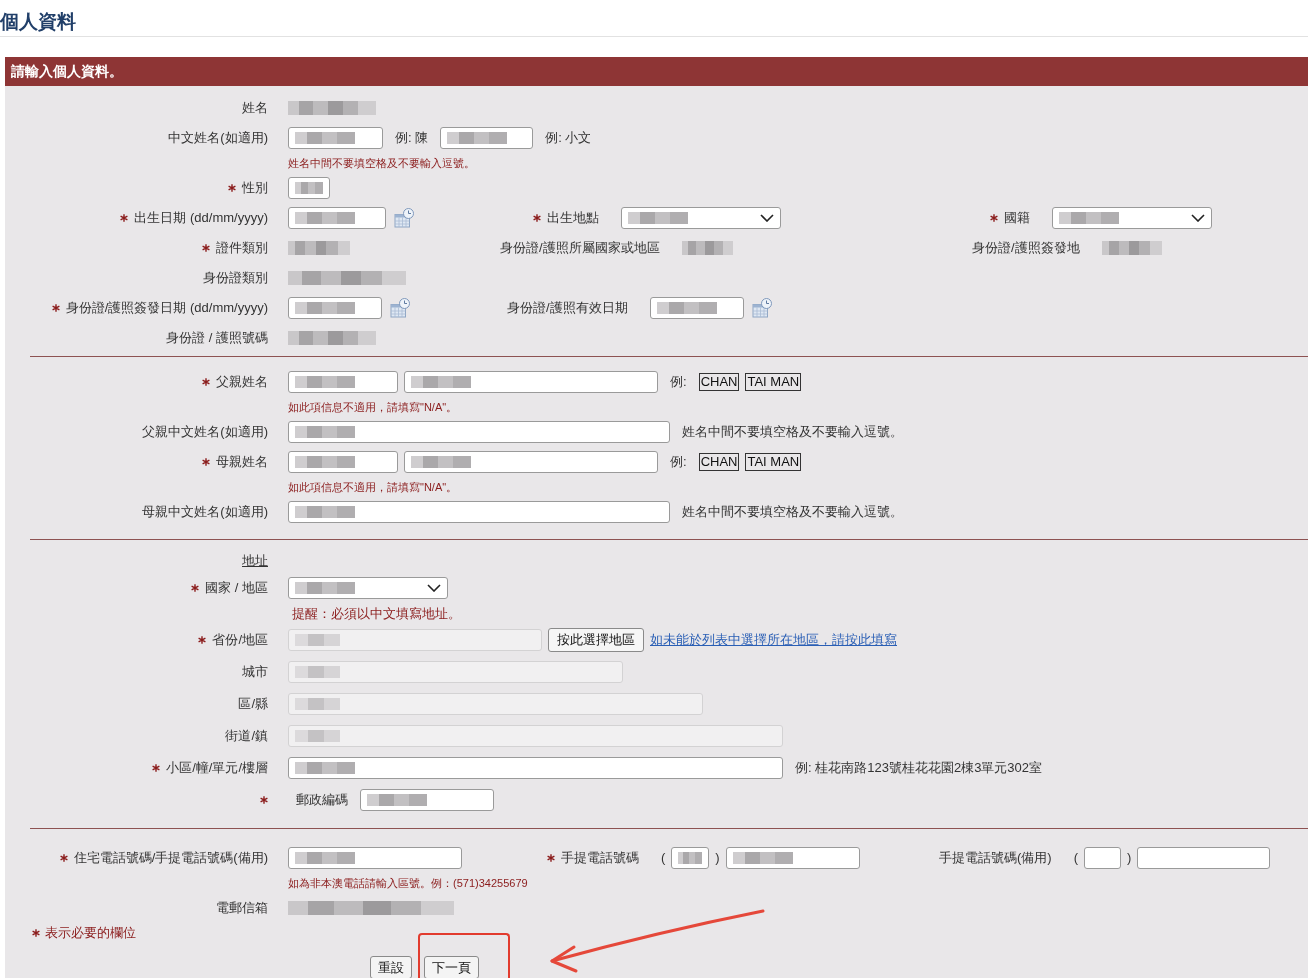 This screenshot has width=1308, height=978. Describe the element at coordinates (919, 768) in the screenshot. I see `hint-text: 例: 桂花南路123號桂花花園2棟3單元302室` at that location.